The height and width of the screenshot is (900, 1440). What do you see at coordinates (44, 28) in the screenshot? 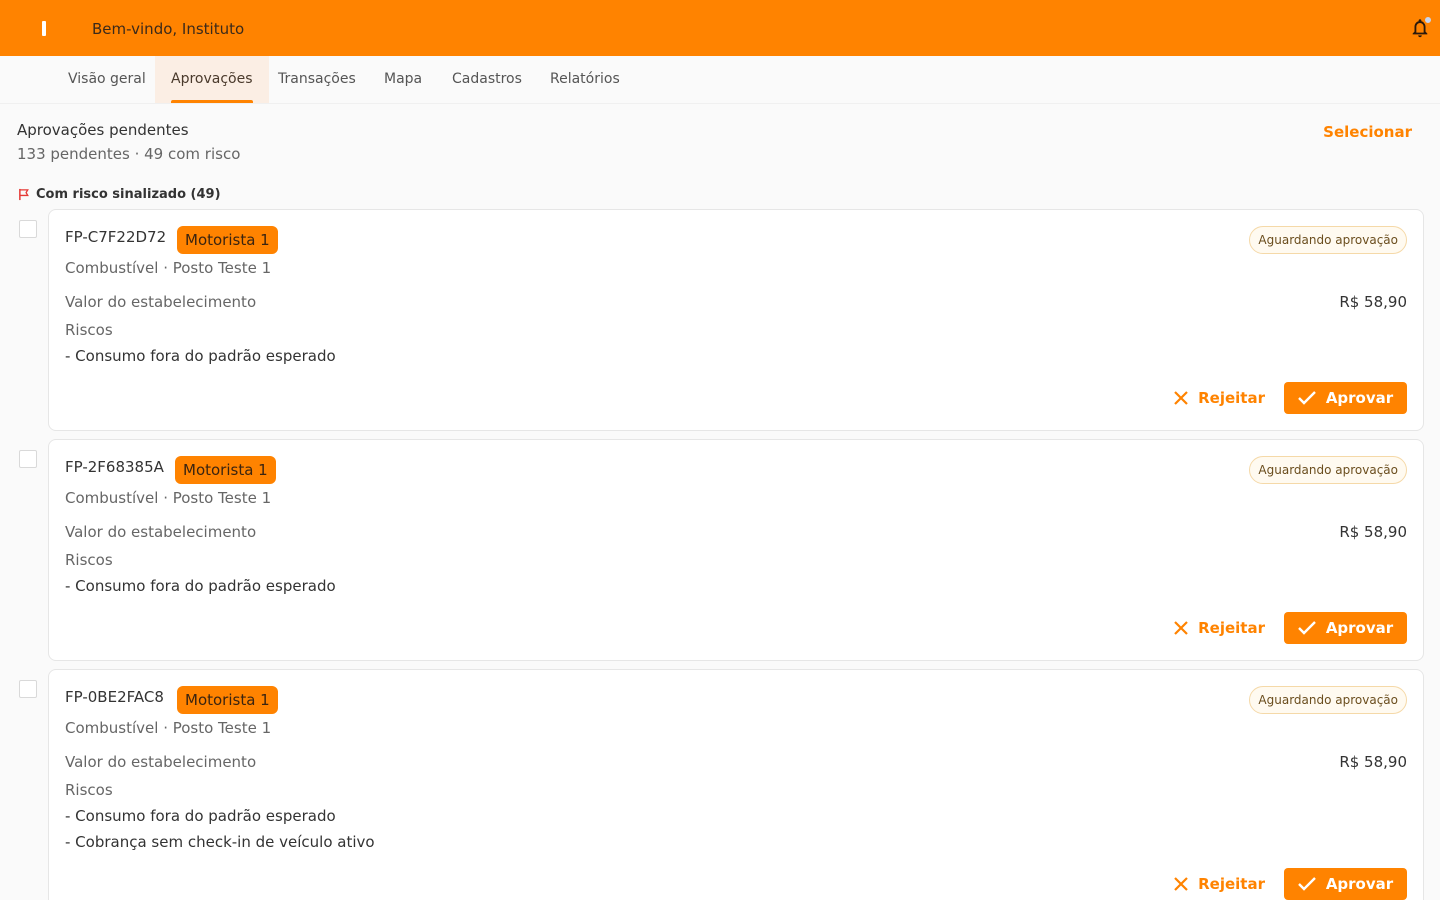
I see `logo` at bounding box center [44, 28].